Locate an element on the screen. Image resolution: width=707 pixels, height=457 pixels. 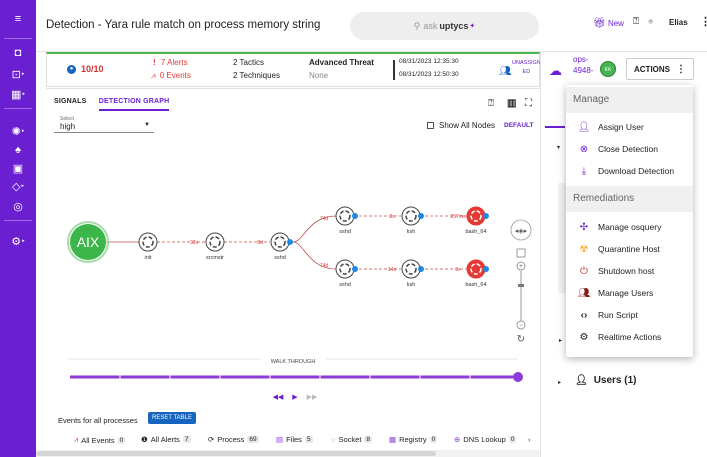
node-label: sshd is located at coordinates (345, 232).